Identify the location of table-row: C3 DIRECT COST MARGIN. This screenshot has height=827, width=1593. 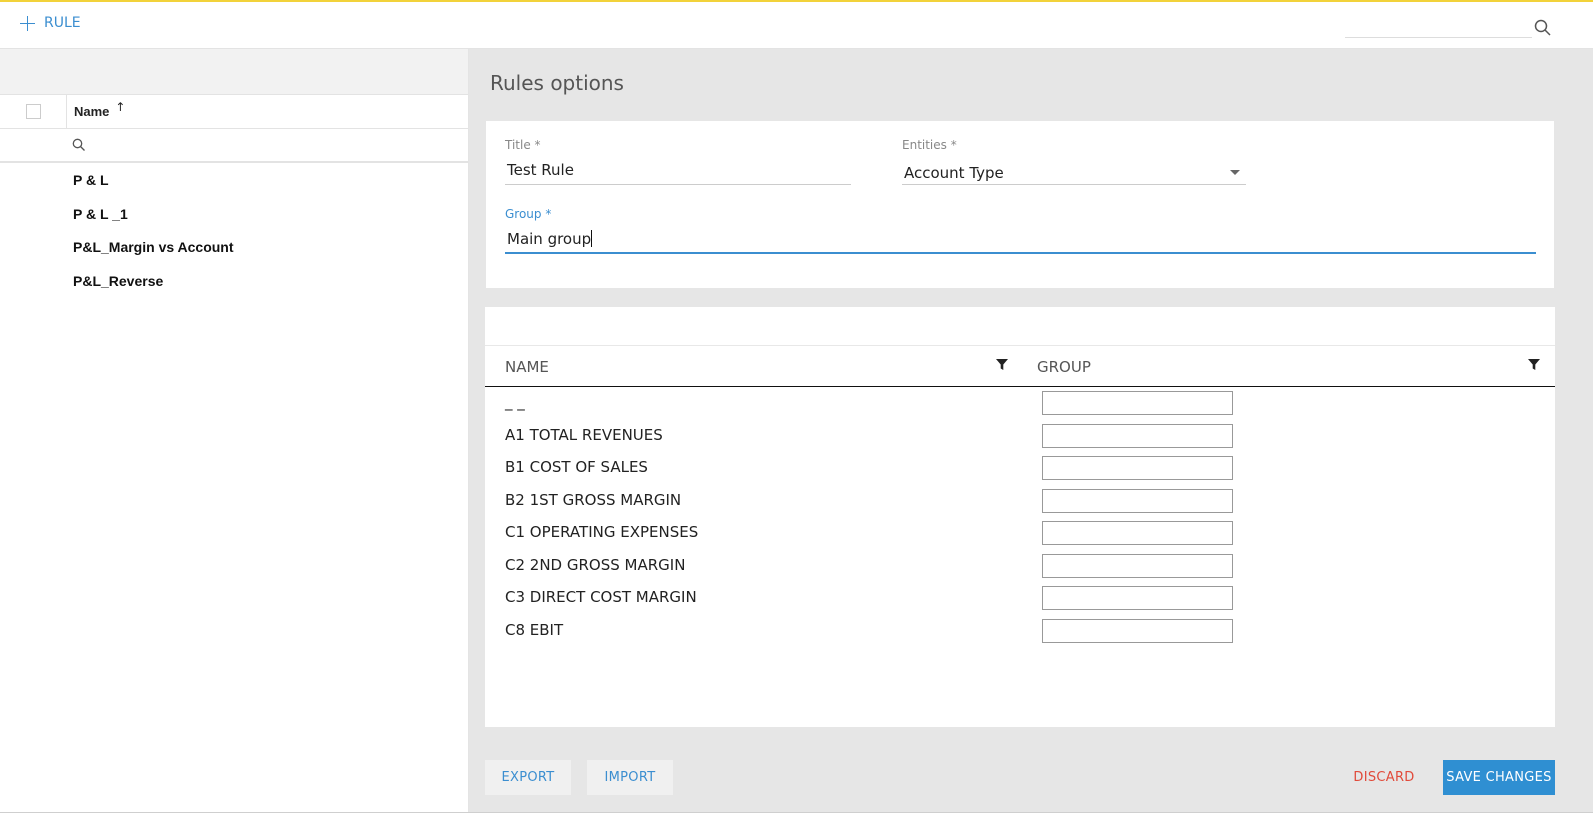
(1020, 599).